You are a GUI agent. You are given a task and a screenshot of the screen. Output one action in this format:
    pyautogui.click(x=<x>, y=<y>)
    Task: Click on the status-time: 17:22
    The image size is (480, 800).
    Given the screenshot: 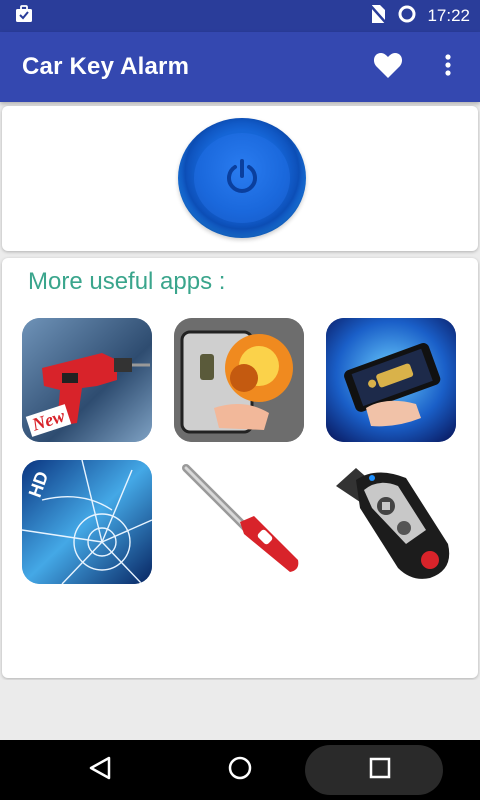 What is the action you would take?
    pyautogui.click(x=448, y=15)
    